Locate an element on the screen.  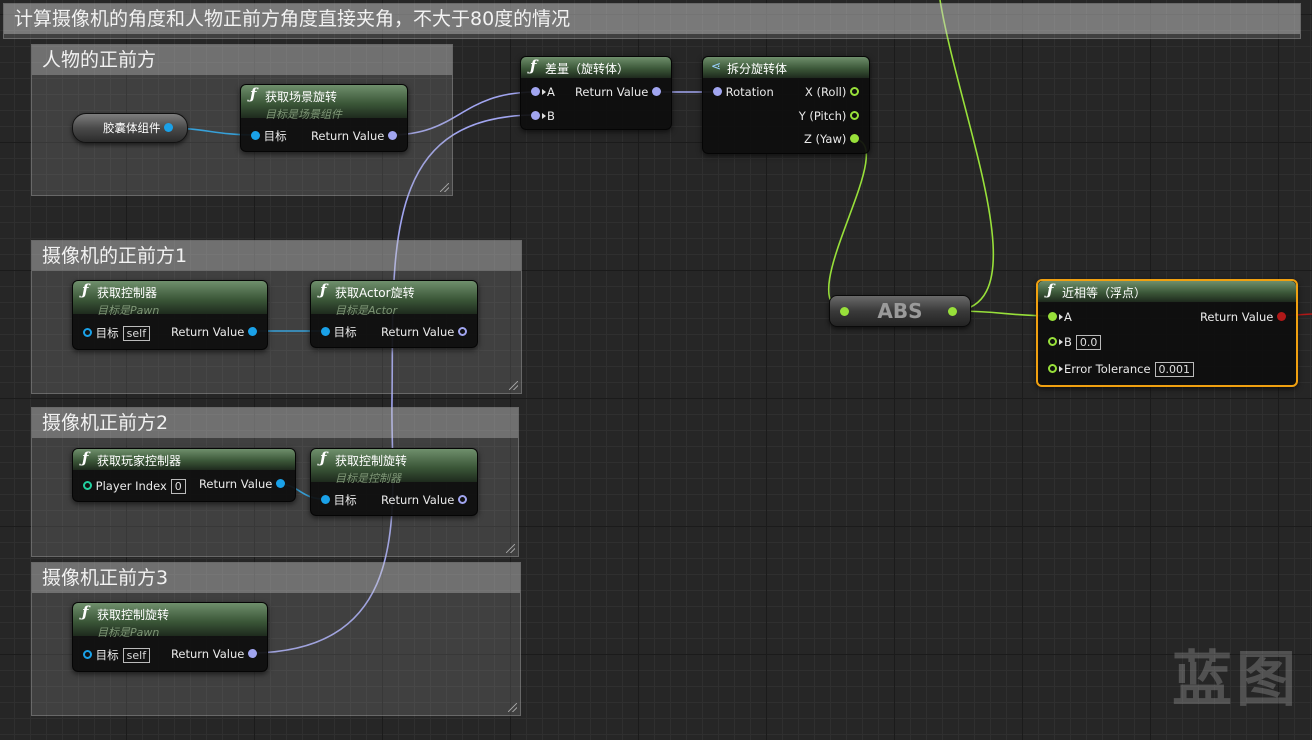
comment-outer: 计算摄像机的角度和人物正前方角度直接夹角，不大于80度的情况 is located at coordinates (652, 21).